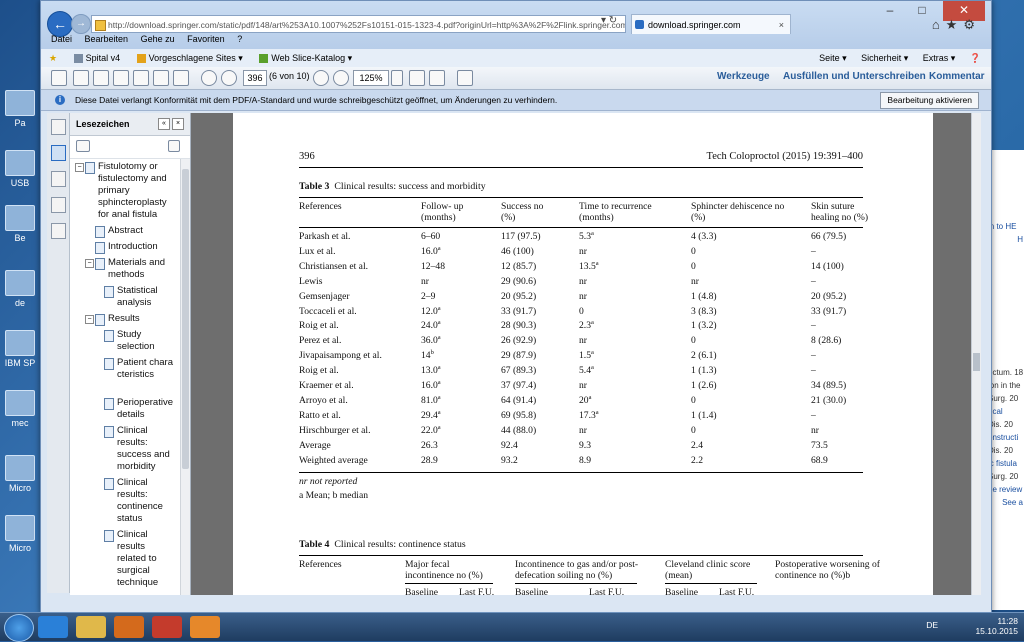  What do you see at coordinates (205, 627) in the screenshot?
I see `outlook-taskbar-icon` at bounding box center [205, 627].